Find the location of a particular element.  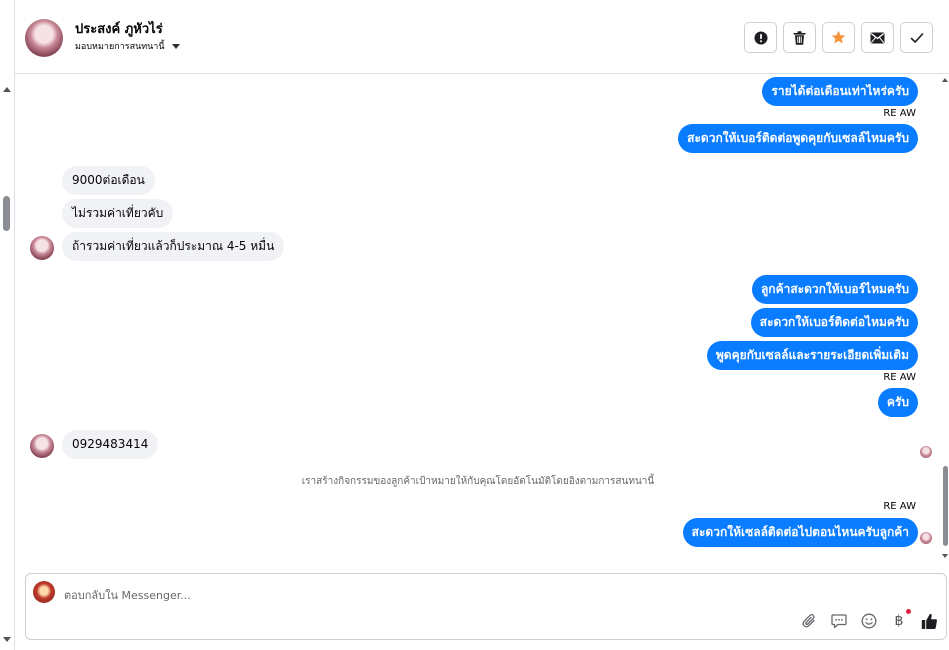

assign-conversation-dropdown: มอบหมายการสนทนานี้ is located at coordinates (127, 46).